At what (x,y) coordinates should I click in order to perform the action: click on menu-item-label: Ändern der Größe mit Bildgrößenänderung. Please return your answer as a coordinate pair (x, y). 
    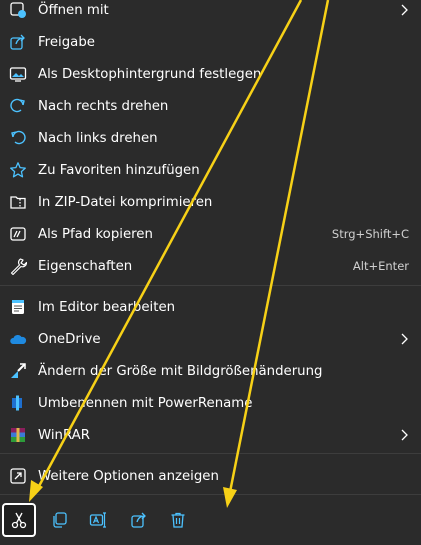
    Looking at the image, I should click on (180, 371).